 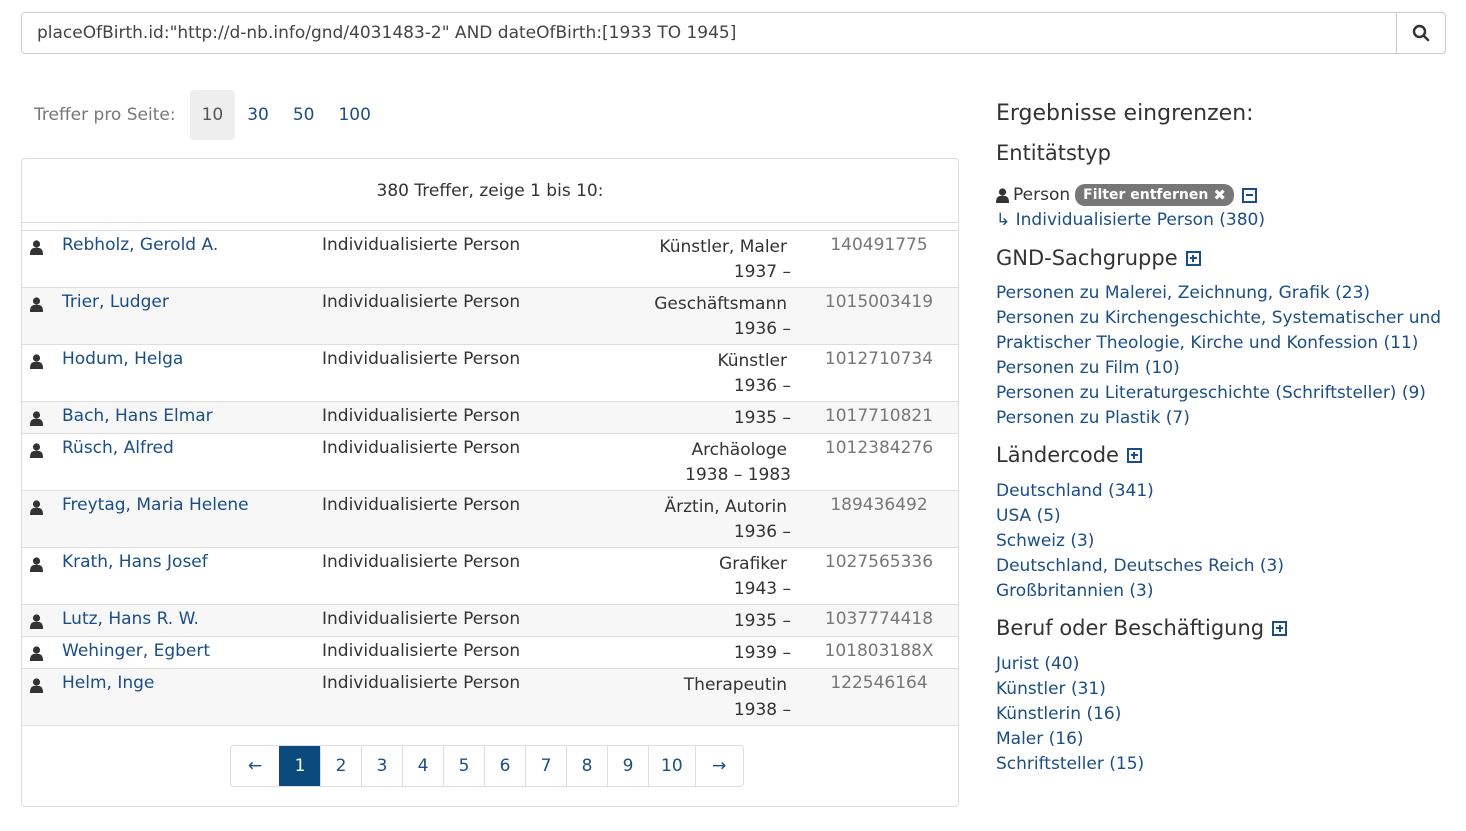 I want to click on result-name-link: Bach, Hans Elmar, so click(x=137, y=416).